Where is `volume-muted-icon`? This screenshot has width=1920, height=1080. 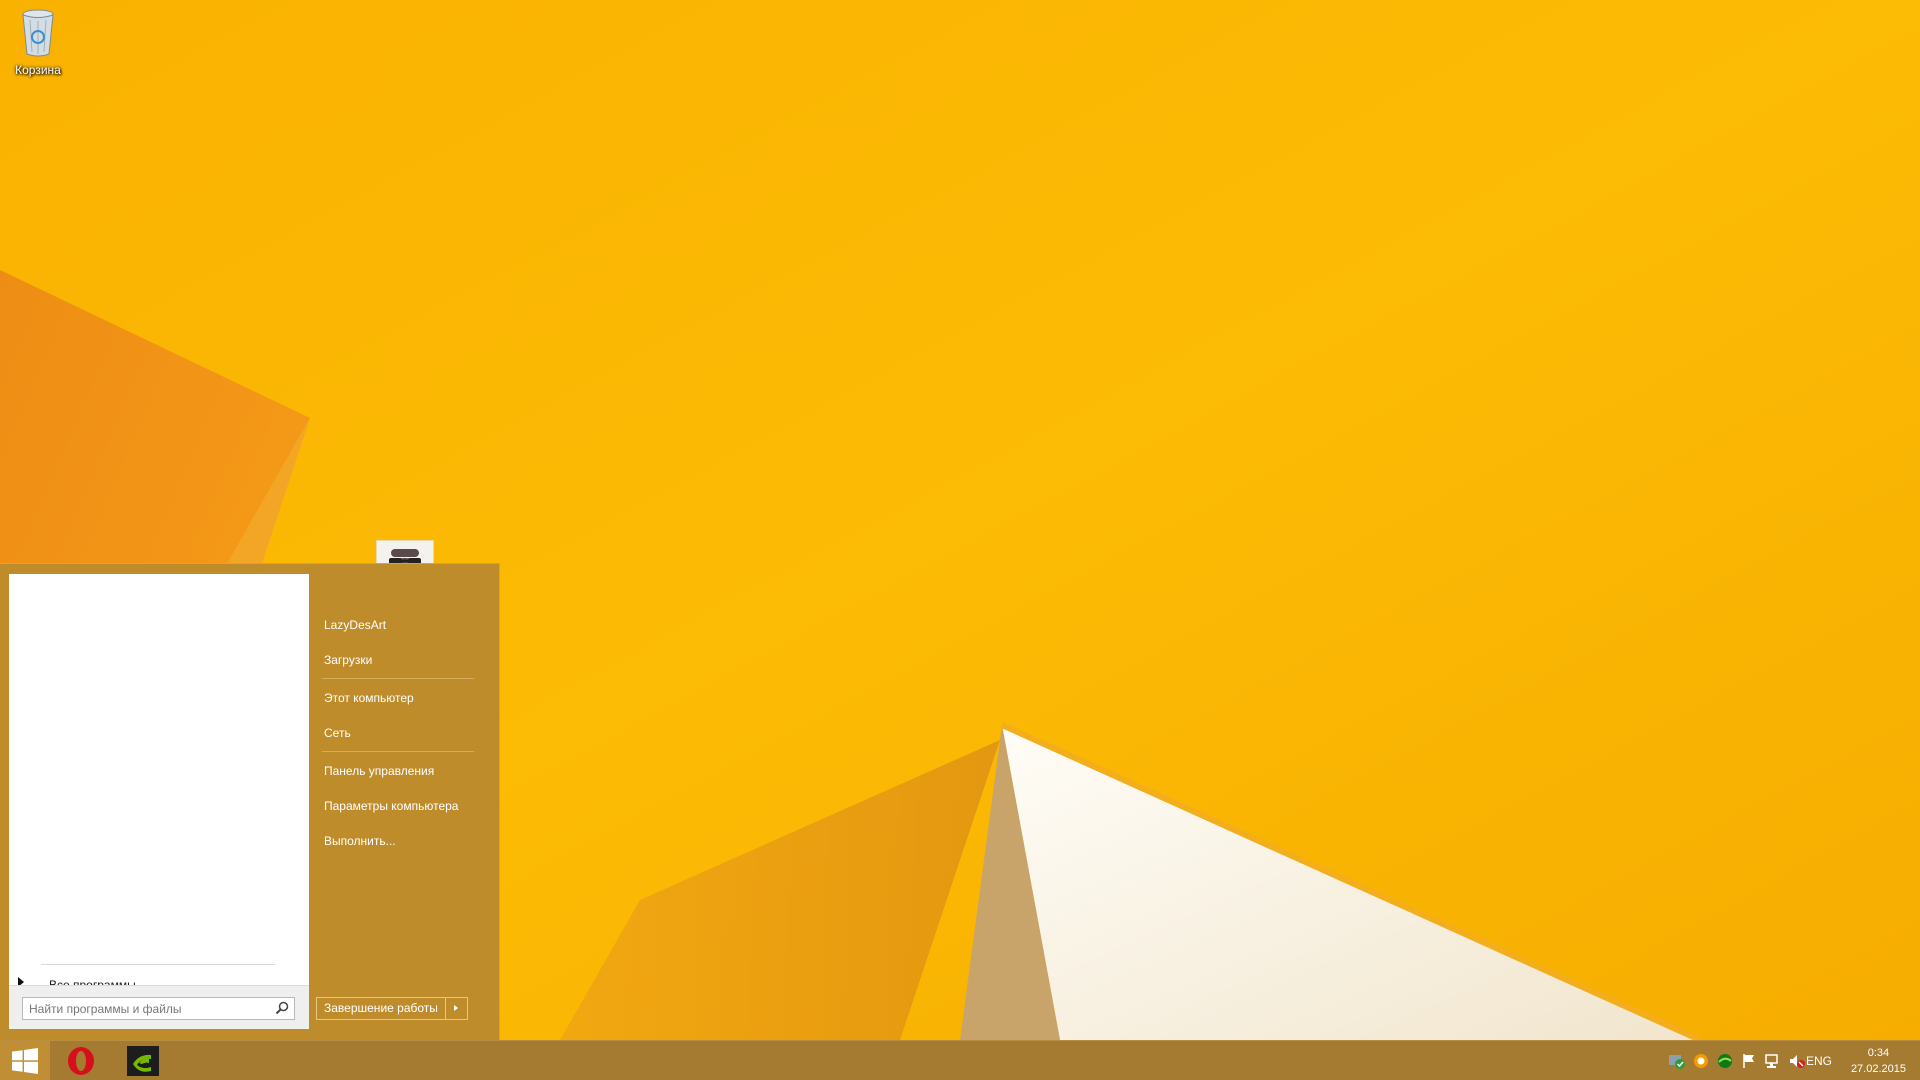
volume-muted-icon is located at coordinates (1797, 1061).